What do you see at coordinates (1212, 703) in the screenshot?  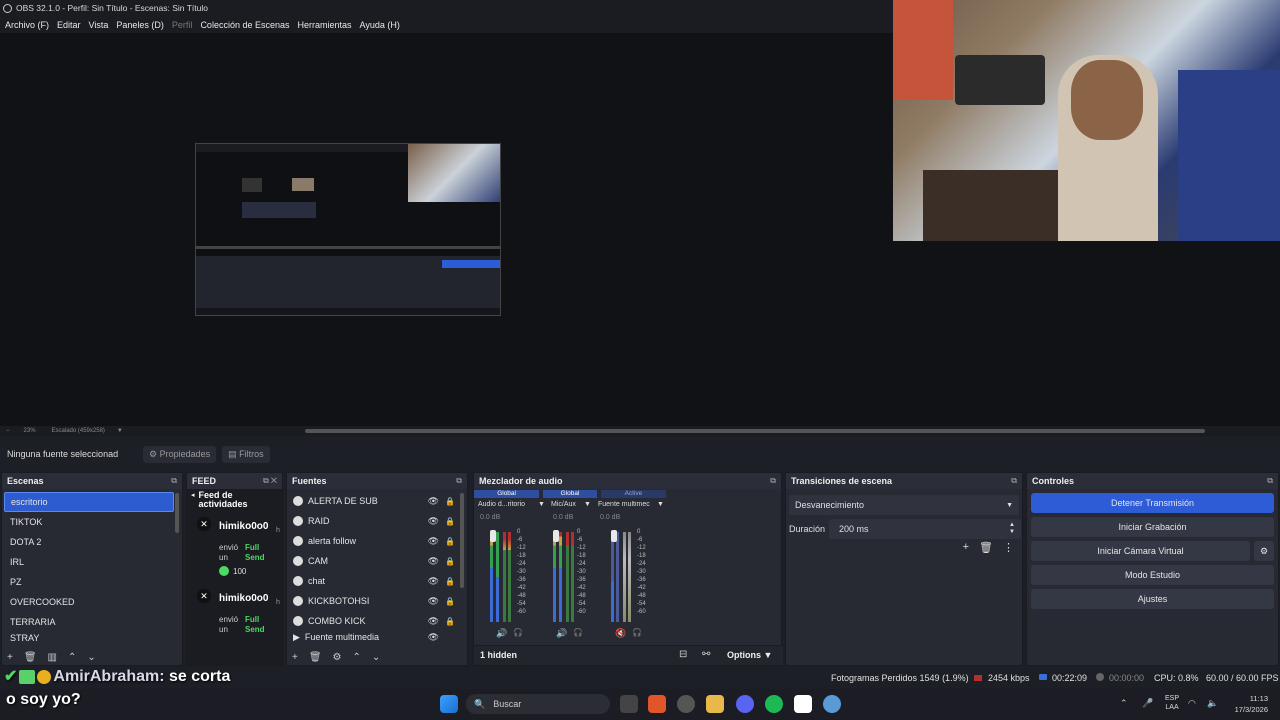 I see `volume-icon: 🔈` at bounding box center [1212, 703].